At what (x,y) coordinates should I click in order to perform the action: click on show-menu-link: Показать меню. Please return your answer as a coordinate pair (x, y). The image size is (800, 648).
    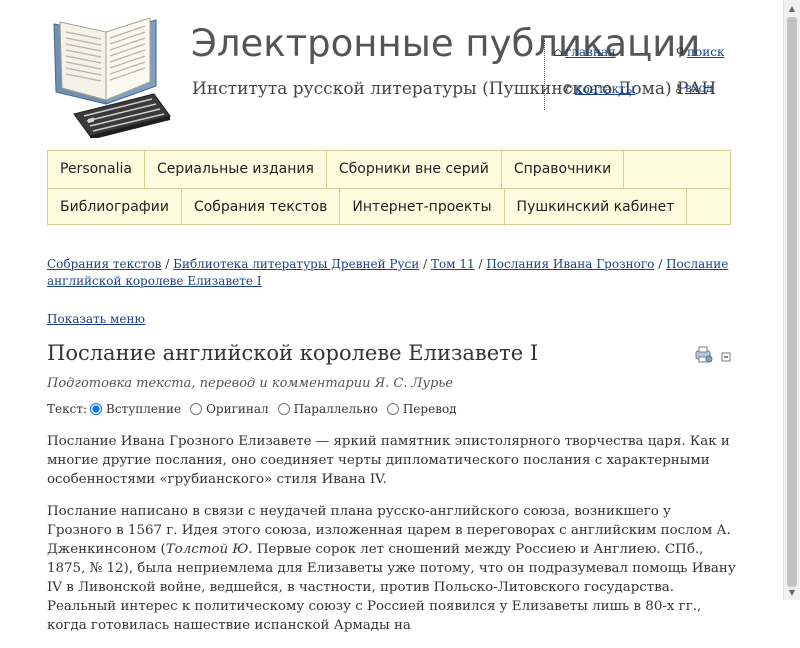
    Looking at the image, I should click on (96, 319).